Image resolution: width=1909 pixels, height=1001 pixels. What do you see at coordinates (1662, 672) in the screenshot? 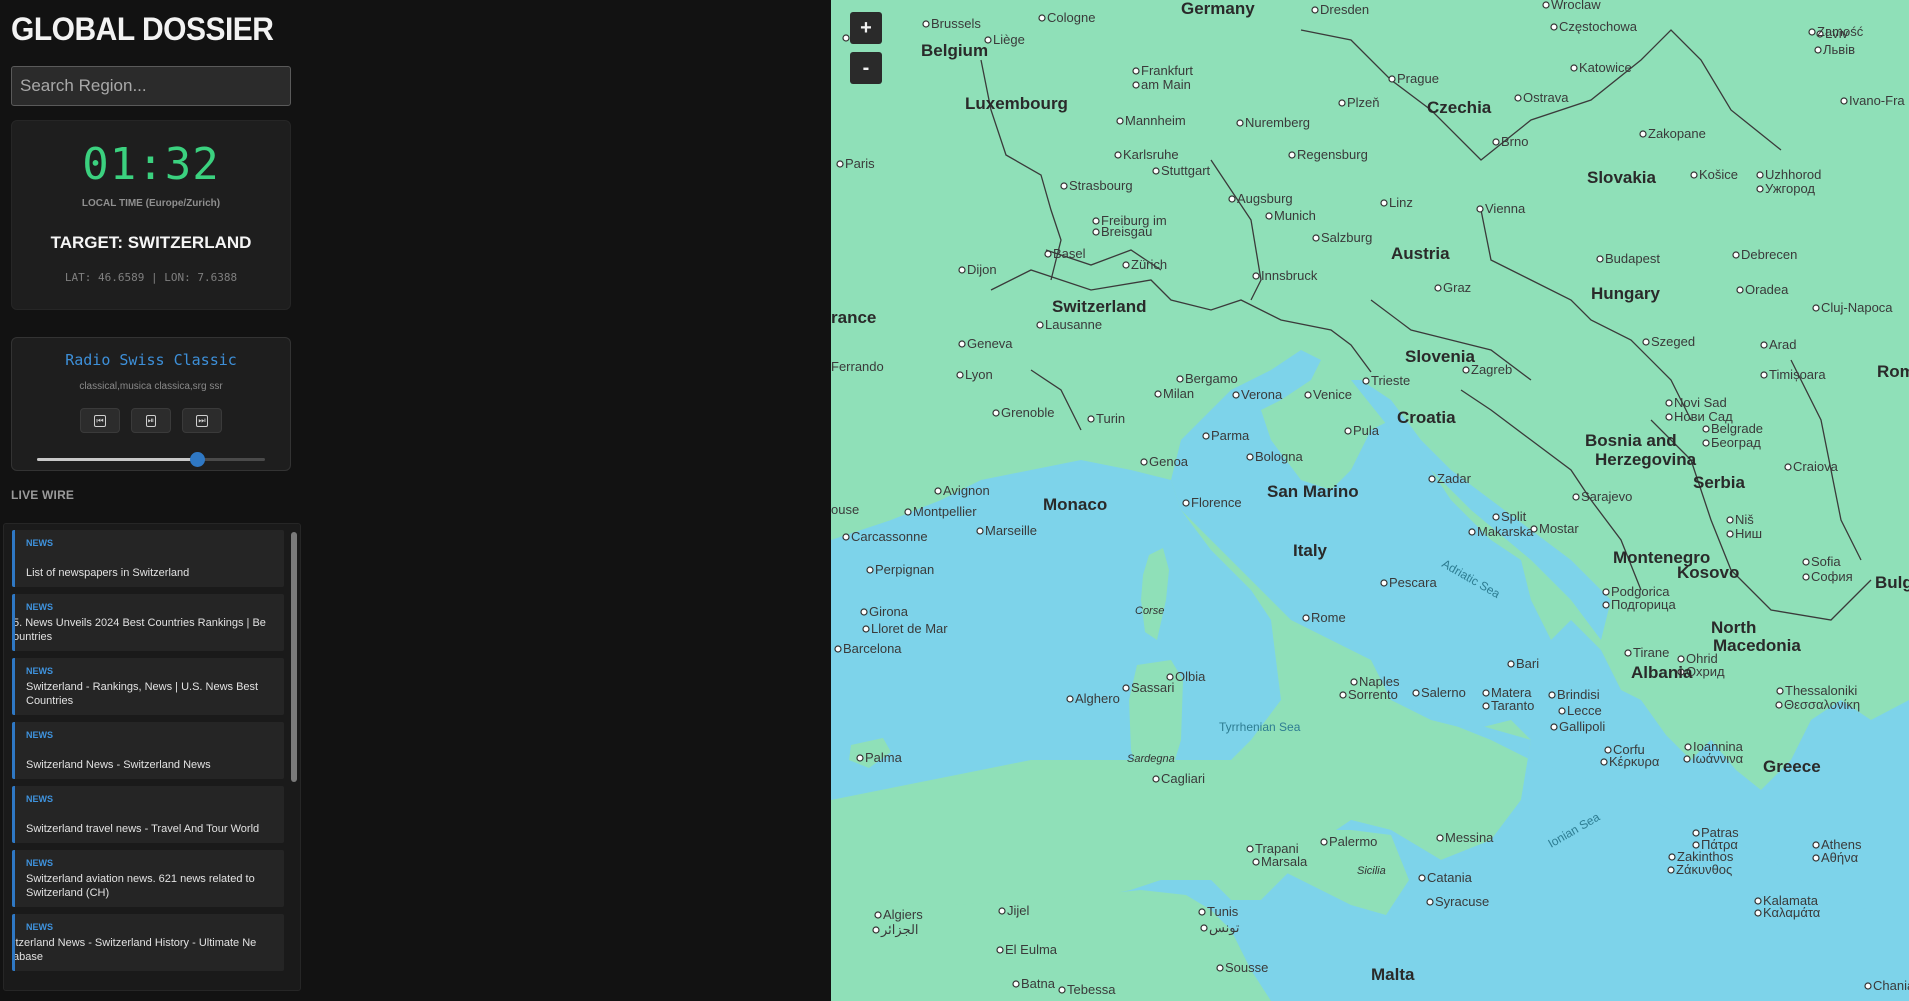
I see `country-label: Albania` at bounding box center [1662, 672].